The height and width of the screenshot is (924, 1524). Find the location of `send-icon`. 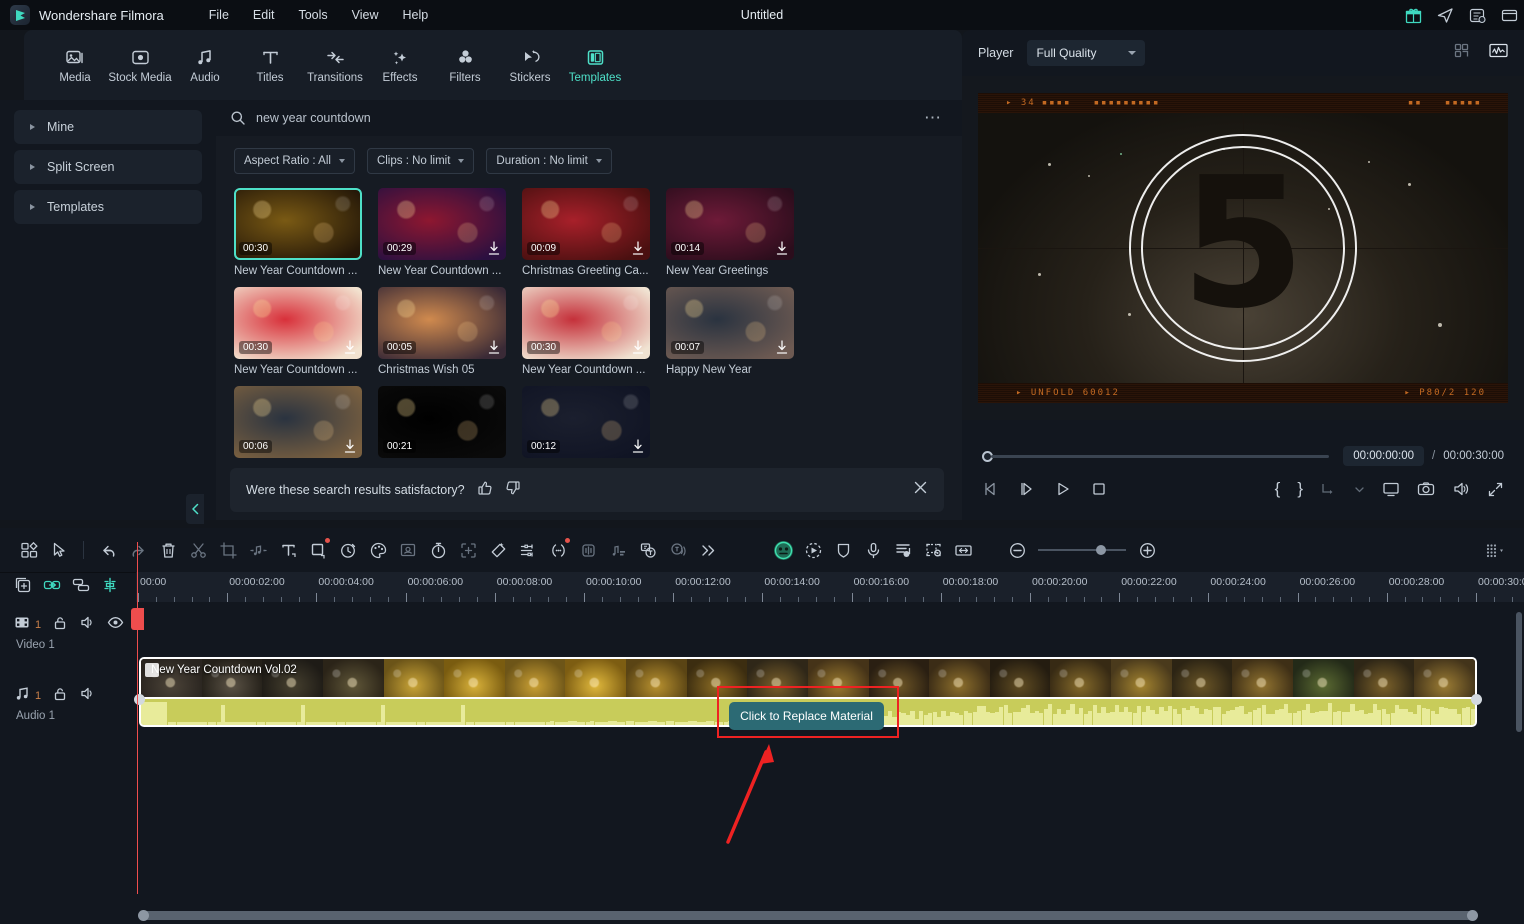

send-icon is located at coordinates (1445, 15).